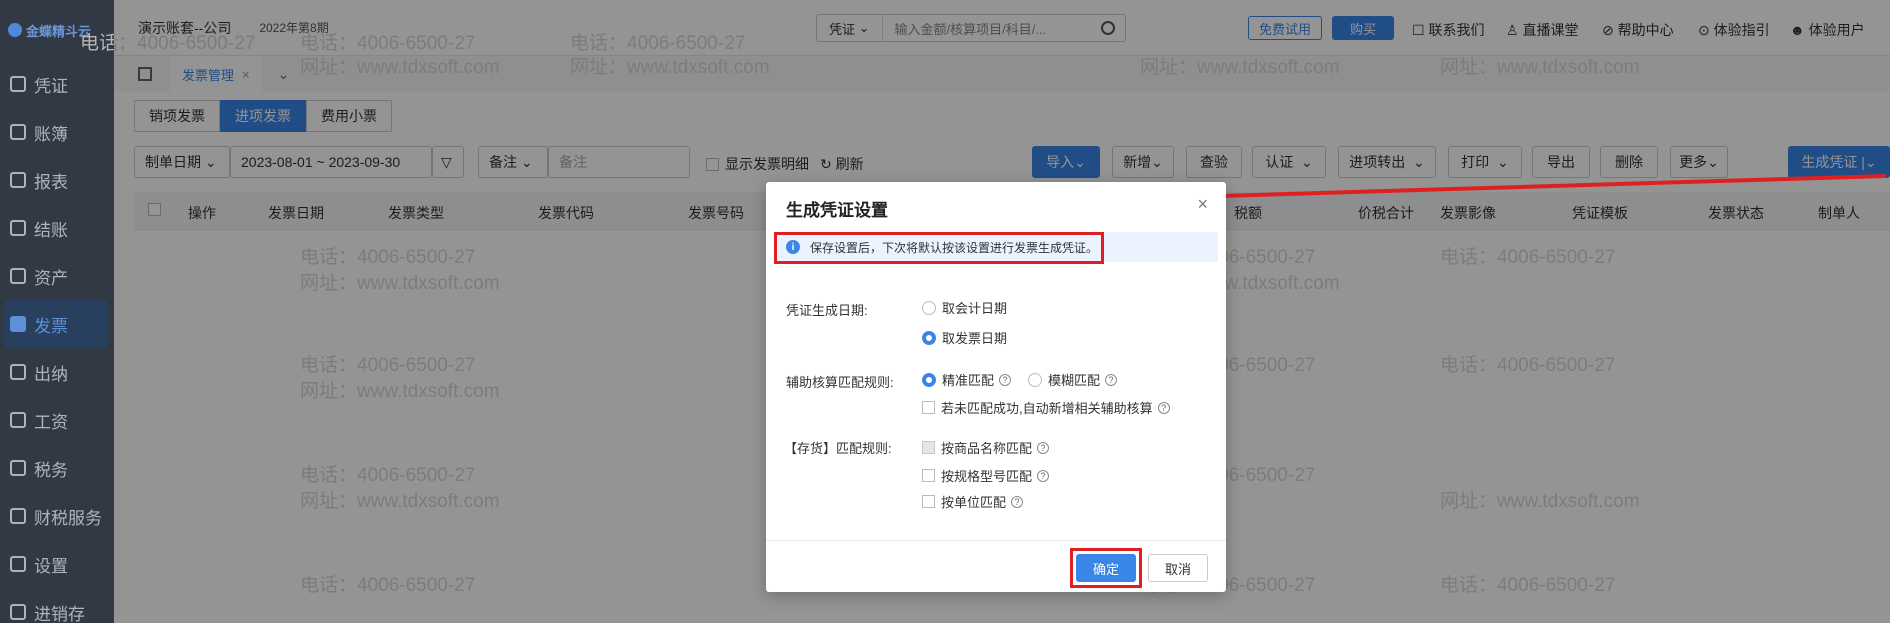 Image resolution: width=1890 pixels, height=623 pixels. Describe the element at coordinates (996, 540) in the screenshot. I see `dialog-footer` at that location.